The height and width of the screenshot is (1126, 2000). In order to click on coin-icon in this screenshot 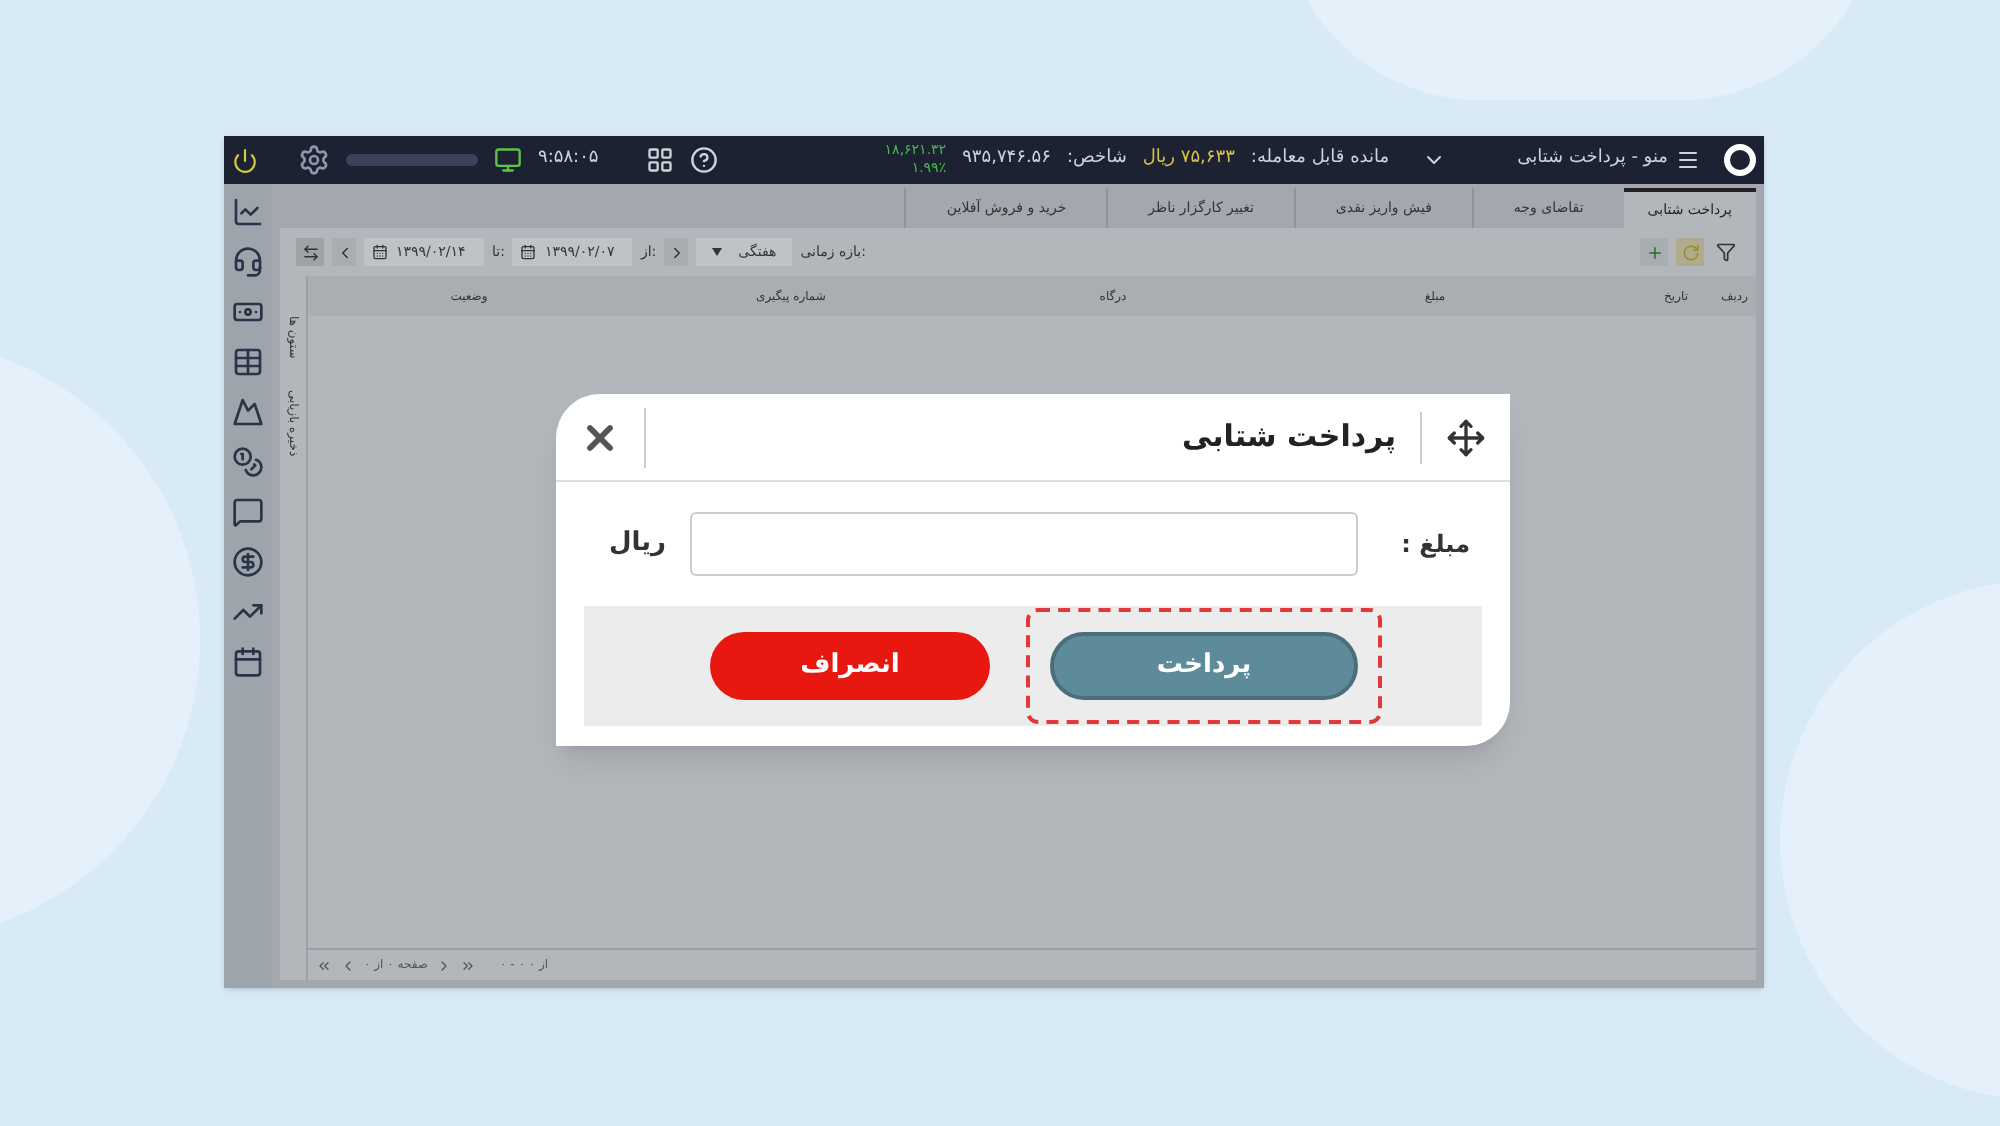, I will do `click(248, 562)`.